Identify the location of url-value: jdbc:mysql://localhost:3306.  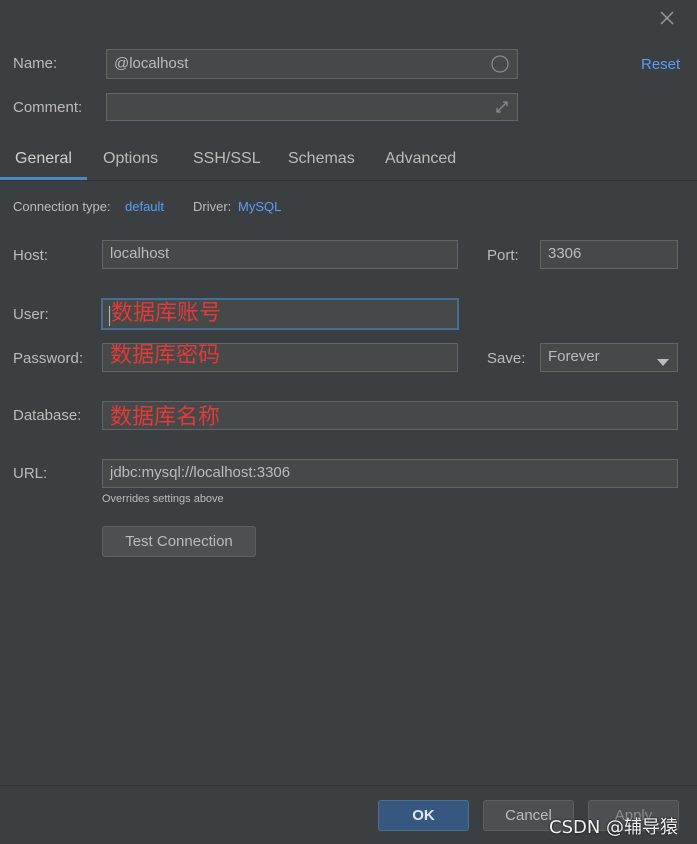
(200, 472).